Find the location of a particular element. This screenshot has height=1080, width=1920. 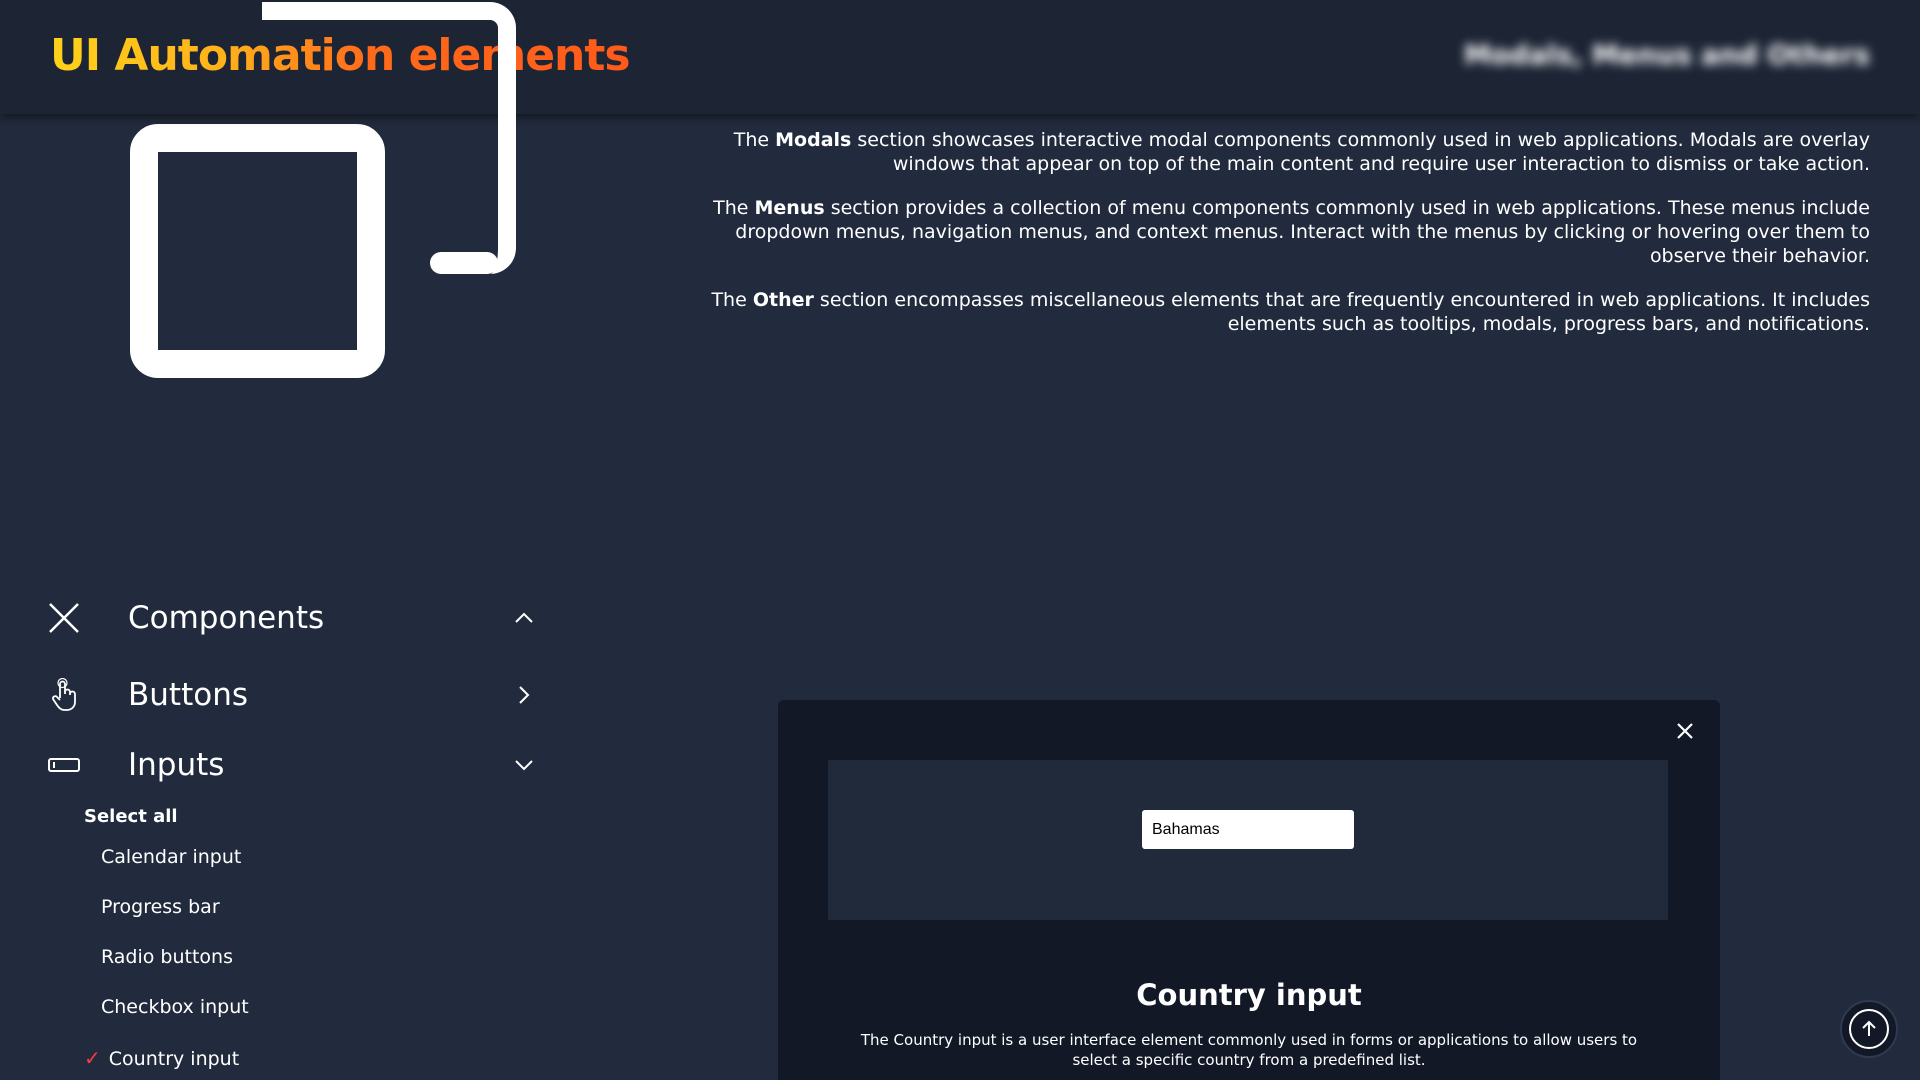

input-field-icon is located at coordinates (64, 765).